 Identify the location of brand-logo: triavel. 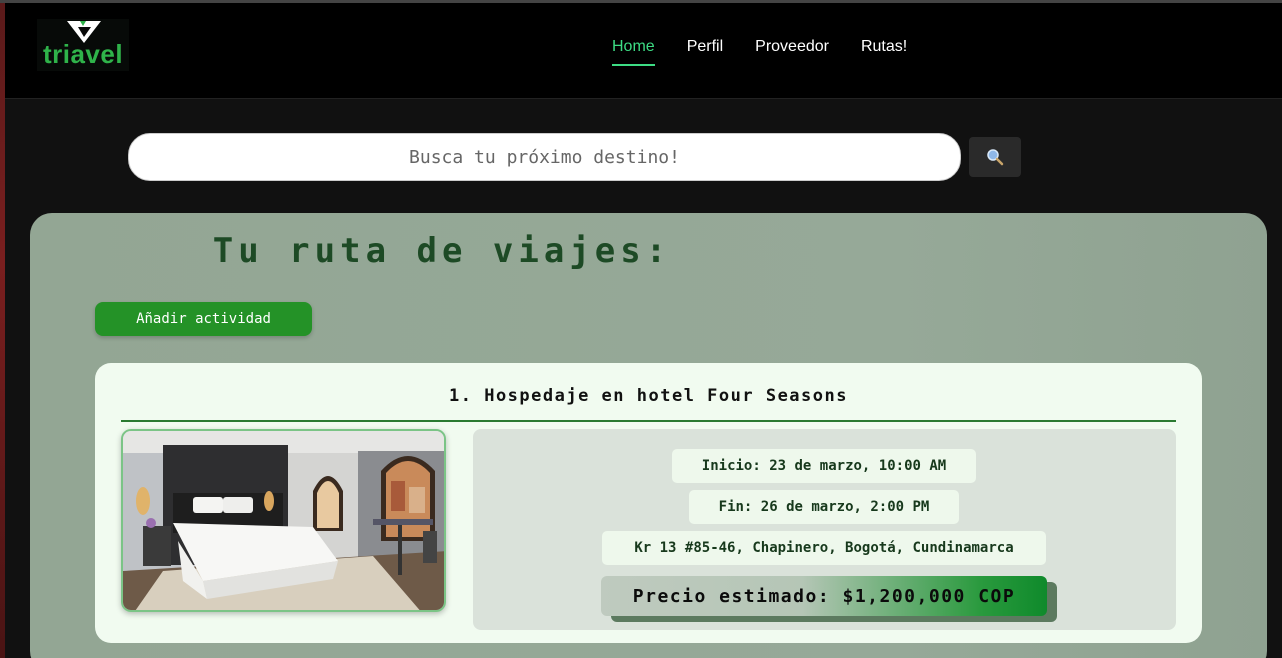
(83, 45).